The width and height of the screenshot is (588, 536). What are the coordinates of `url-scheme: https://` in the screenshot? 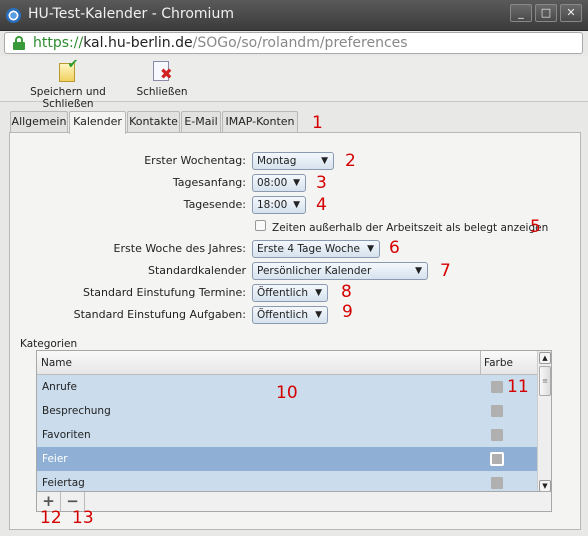 It's located at (58, 43).